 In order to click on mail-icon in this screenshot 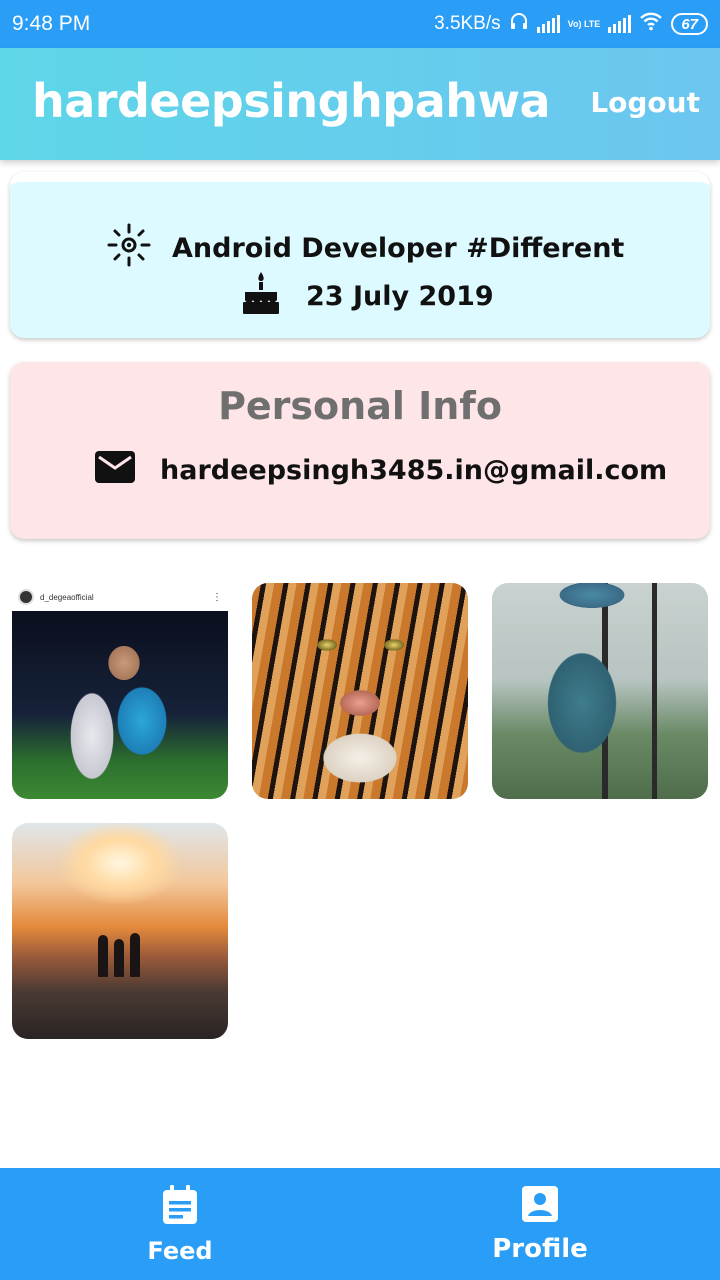, I will do `click(115, 470)`.